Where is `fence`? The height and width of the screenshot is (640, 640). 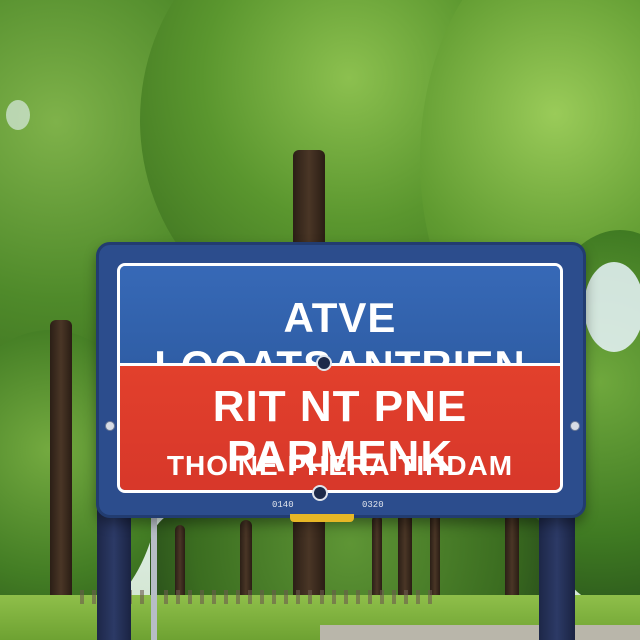 fence is located at coordinates (260, 597).